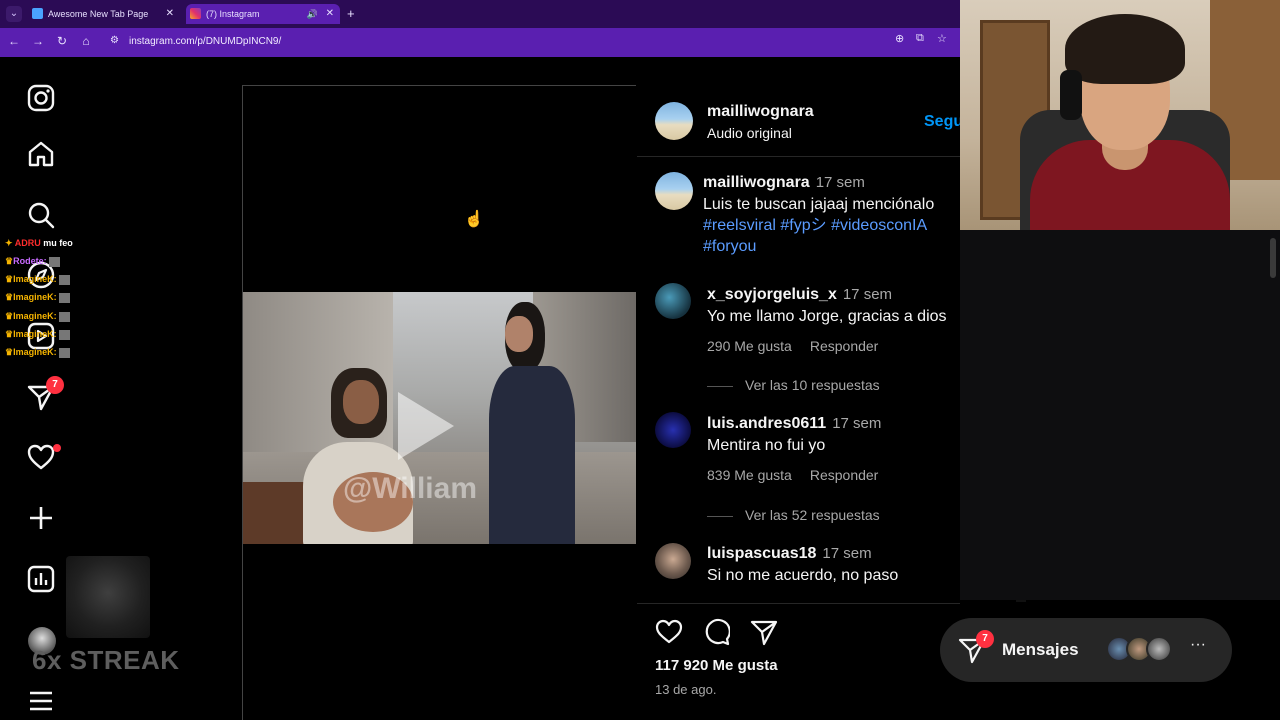 The width and height of the screenshot is (1280, 720). What do you see at coordinates (312, 14) in the screenshot?
I see `audio-playing-icon: 🔊` at bounding box center [312, 14].